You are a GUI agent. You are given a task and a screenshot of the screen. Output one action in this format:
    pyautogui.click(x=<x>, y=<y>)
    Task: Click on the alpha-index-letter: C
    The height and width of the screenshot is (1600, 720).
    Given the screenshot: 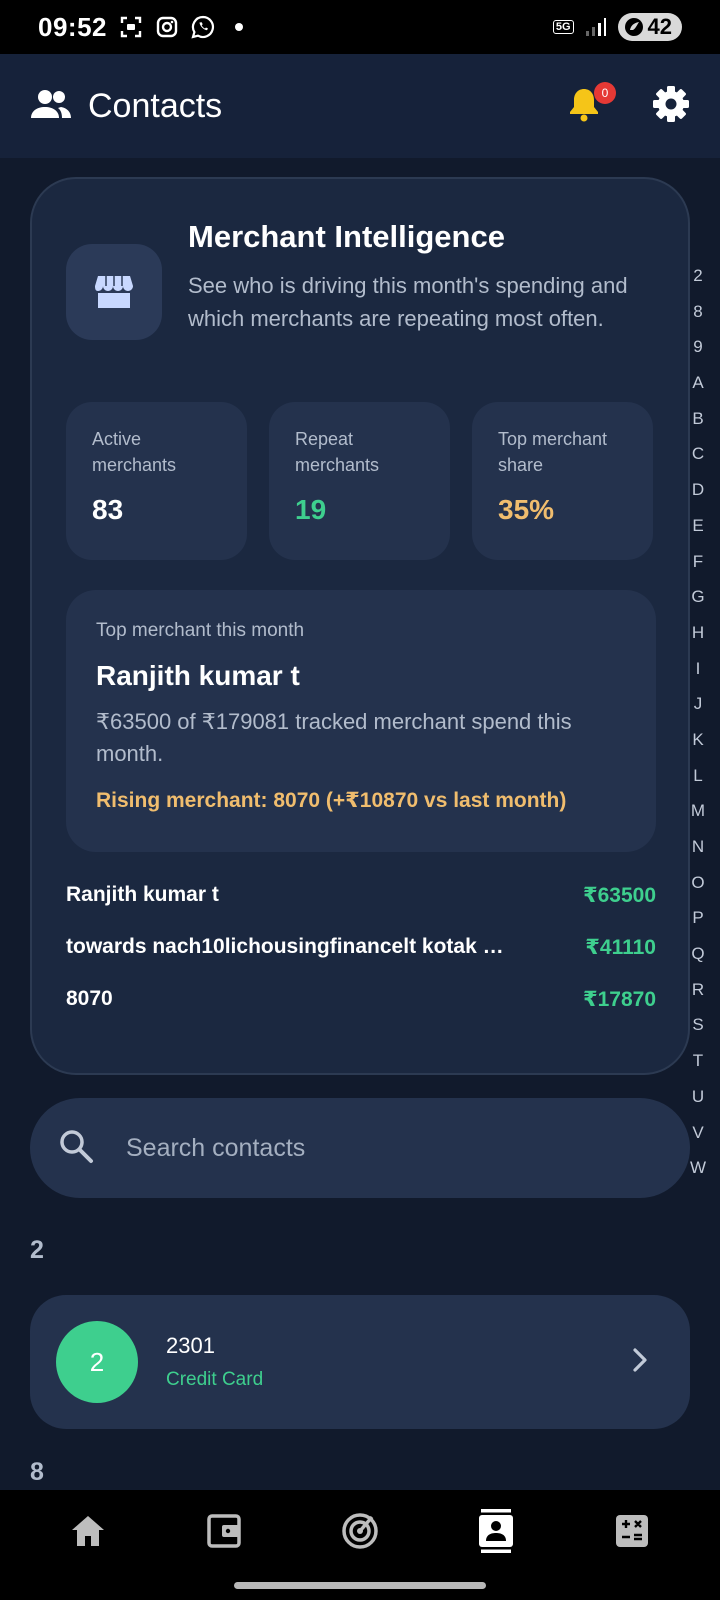 What is the action you would take?
    pyautogui.click(x=698, y=454)
    